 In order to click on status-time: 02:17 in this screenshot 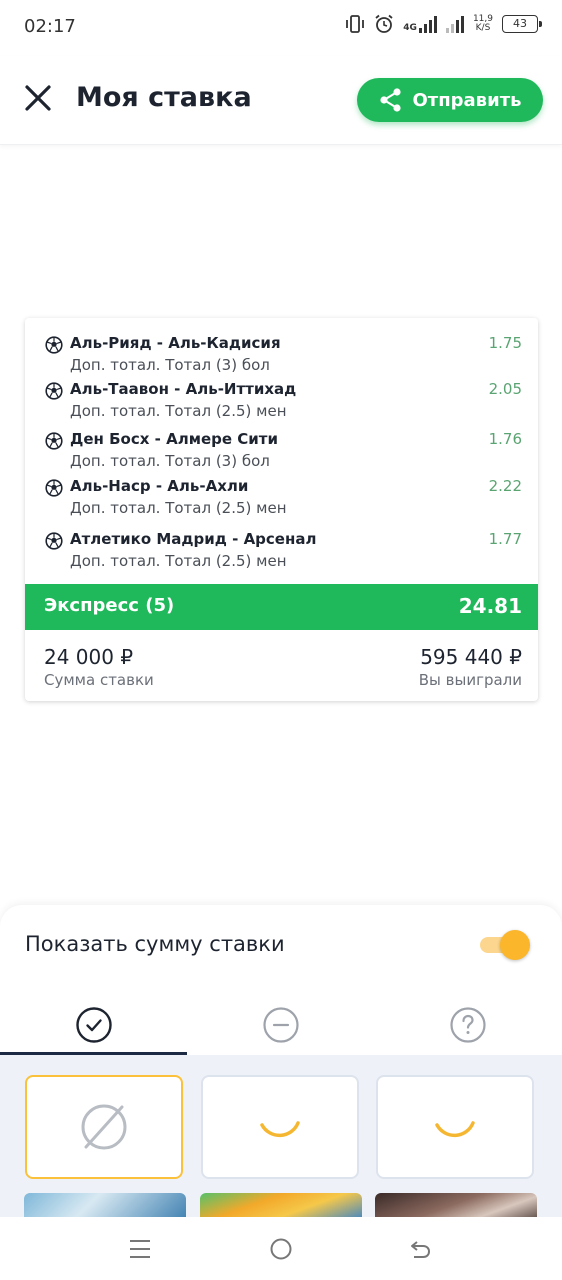, I will do `click(50, 26)`.